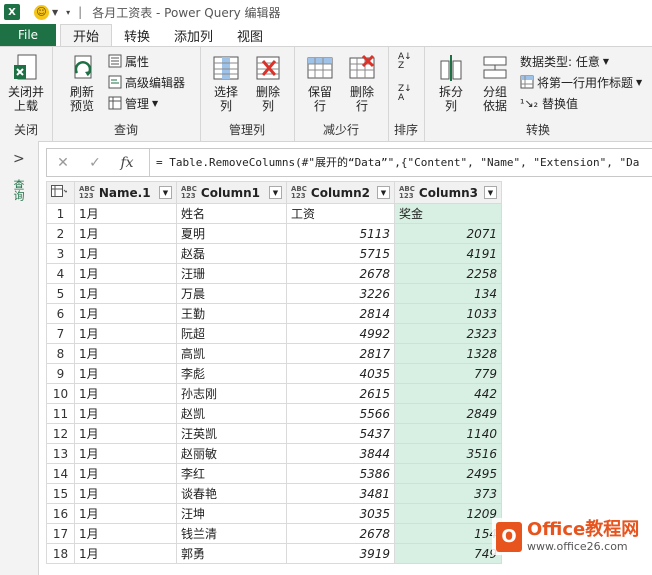 The width and height of the screenshot is (652, 575). What do you see at coordinates (448, 293) in the screenshot?
I see `table-cell: 134` at bounding box center [448, 293].